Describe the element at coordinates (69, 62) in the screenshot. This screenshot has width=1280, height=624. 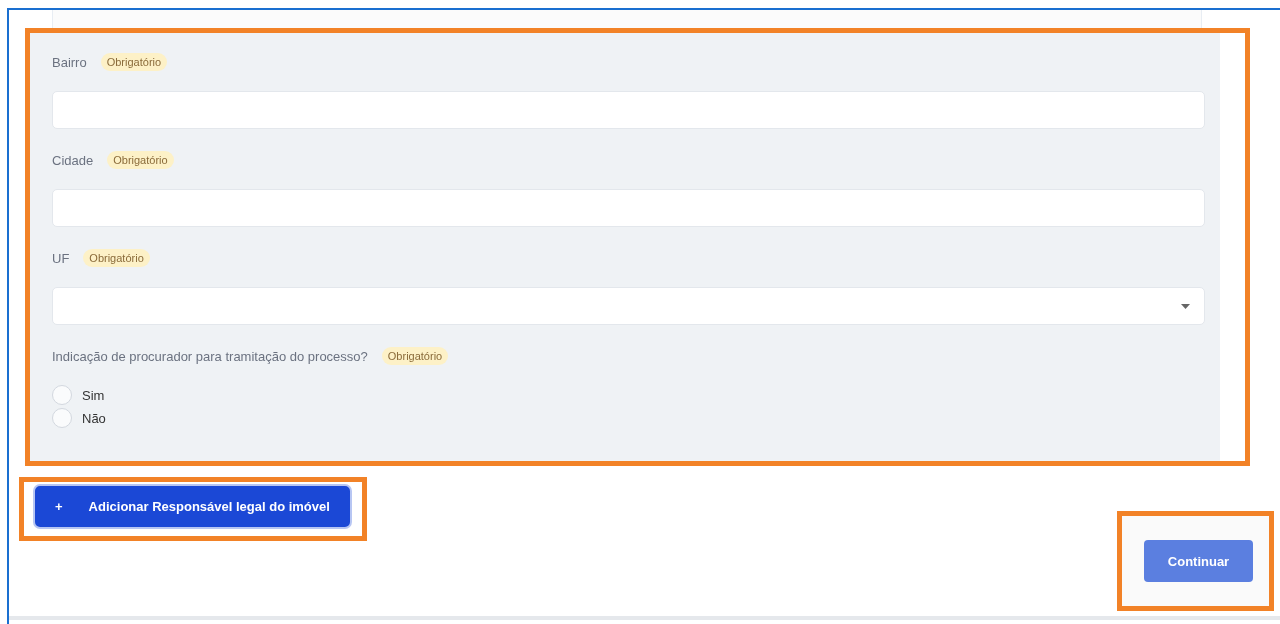
I see `field-label: Bairro` at that location.